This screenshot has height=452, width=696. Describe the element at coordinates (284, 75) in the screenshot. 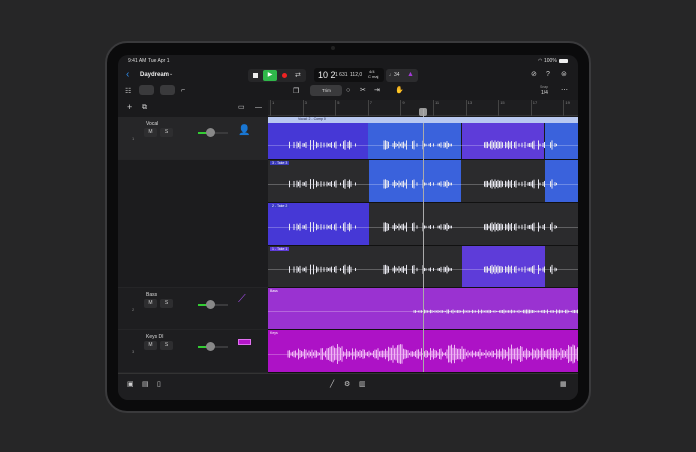

I see `record-button` at that location.